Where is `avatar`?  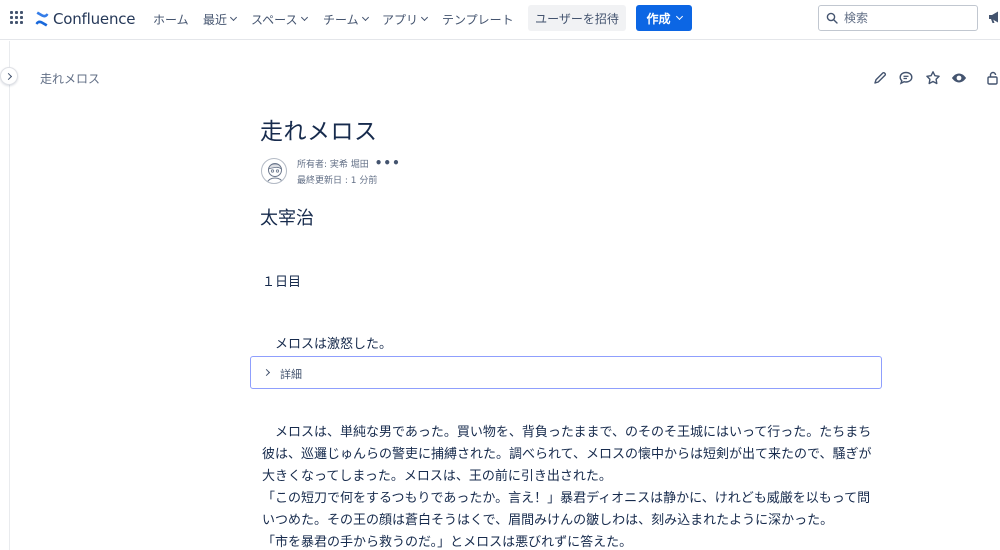 avatar is located at coordinates (274, 171).